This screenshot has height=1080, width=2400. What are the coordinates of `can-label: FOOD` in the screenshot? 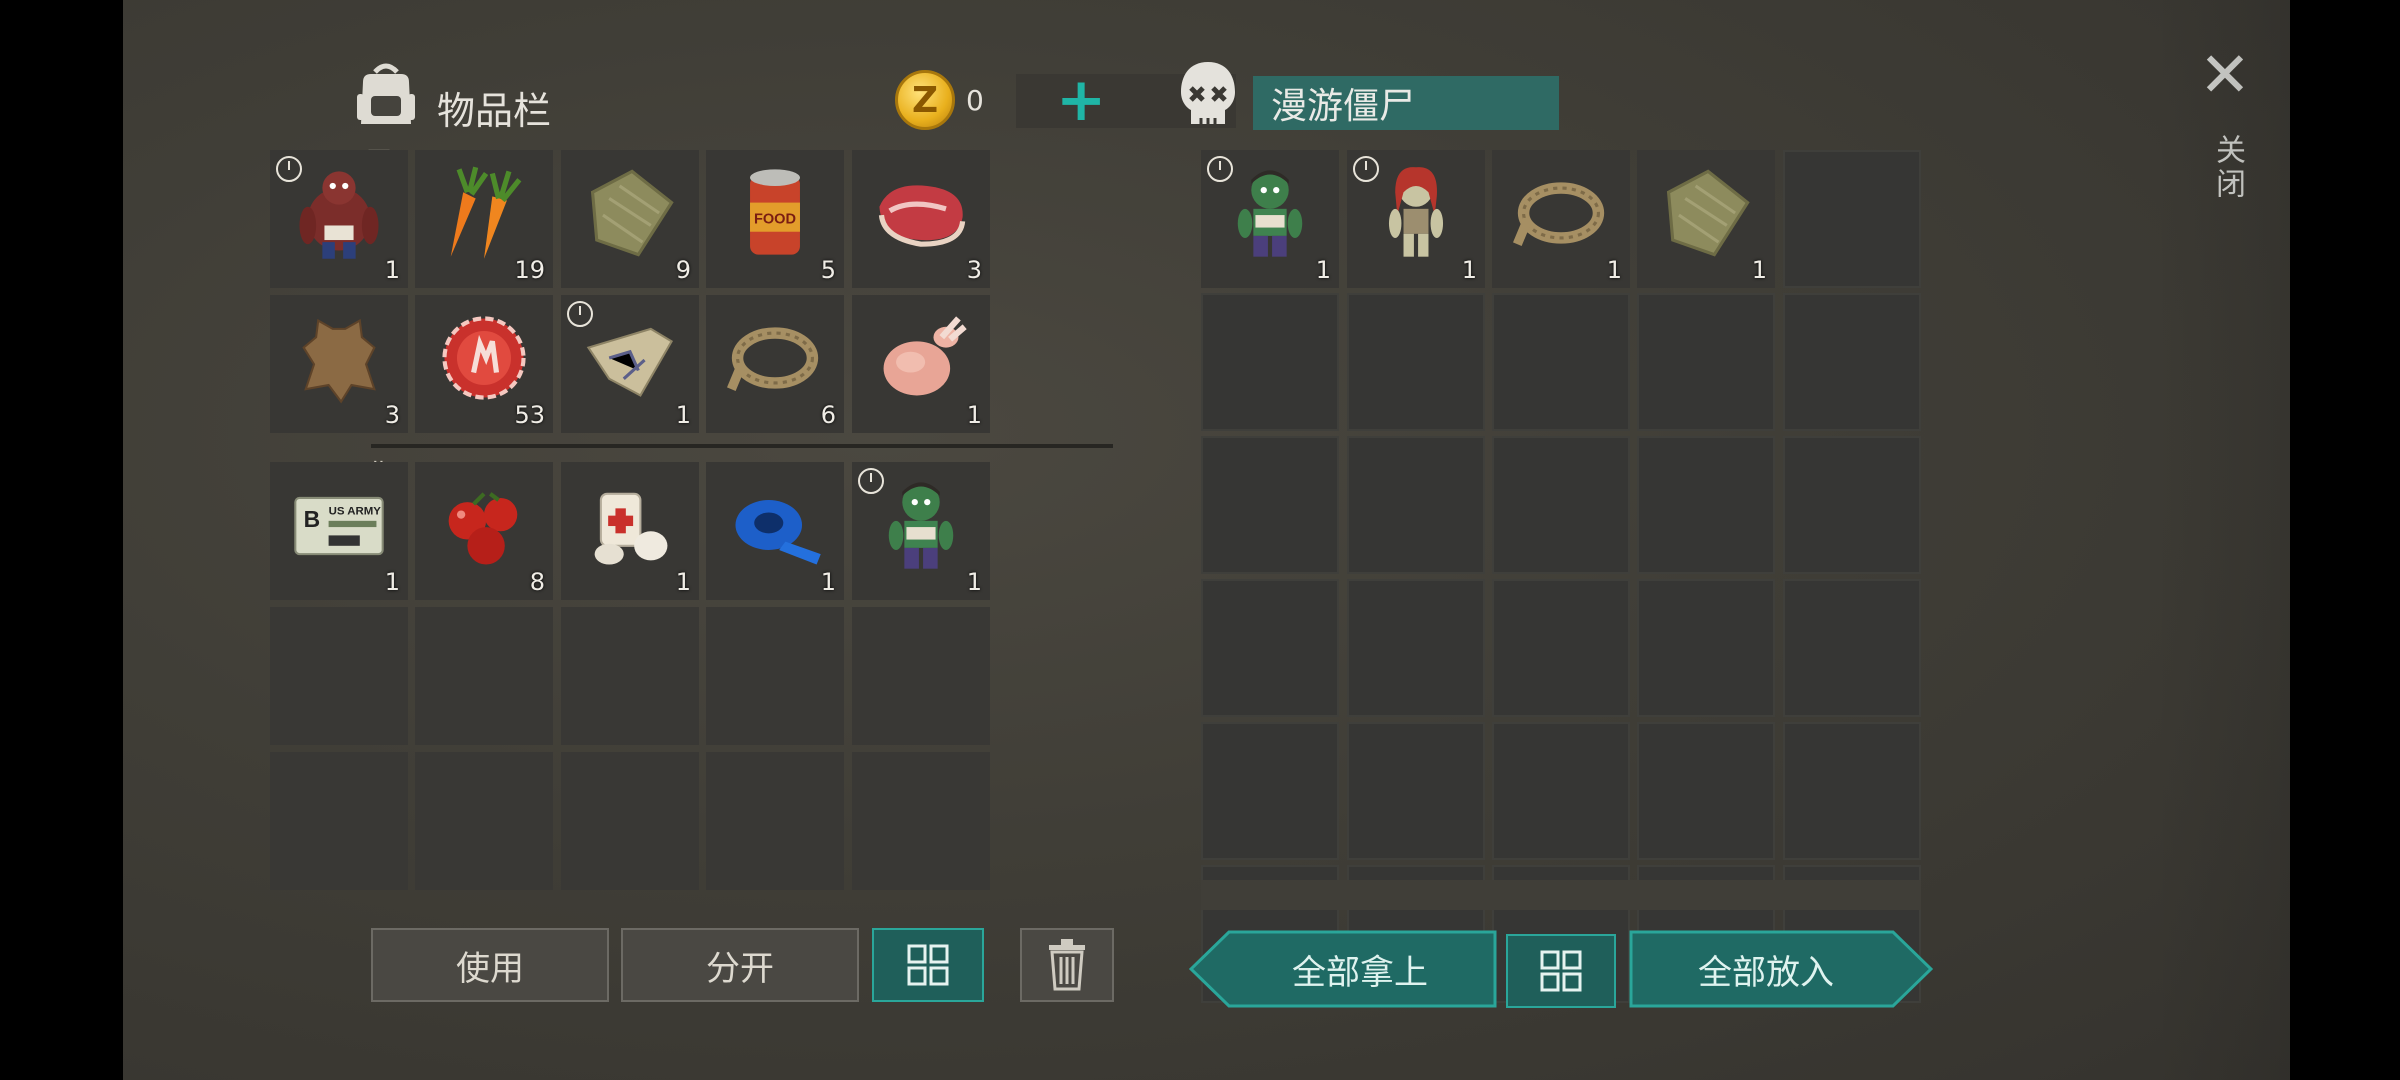 It's located at (775, 219).